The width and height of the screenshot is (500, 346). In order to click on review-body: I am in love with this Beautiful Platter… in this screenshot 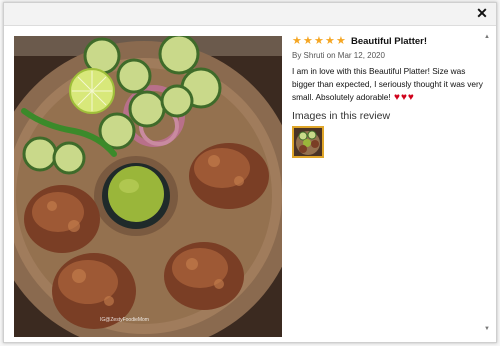, I will do `click(388, 84)`.